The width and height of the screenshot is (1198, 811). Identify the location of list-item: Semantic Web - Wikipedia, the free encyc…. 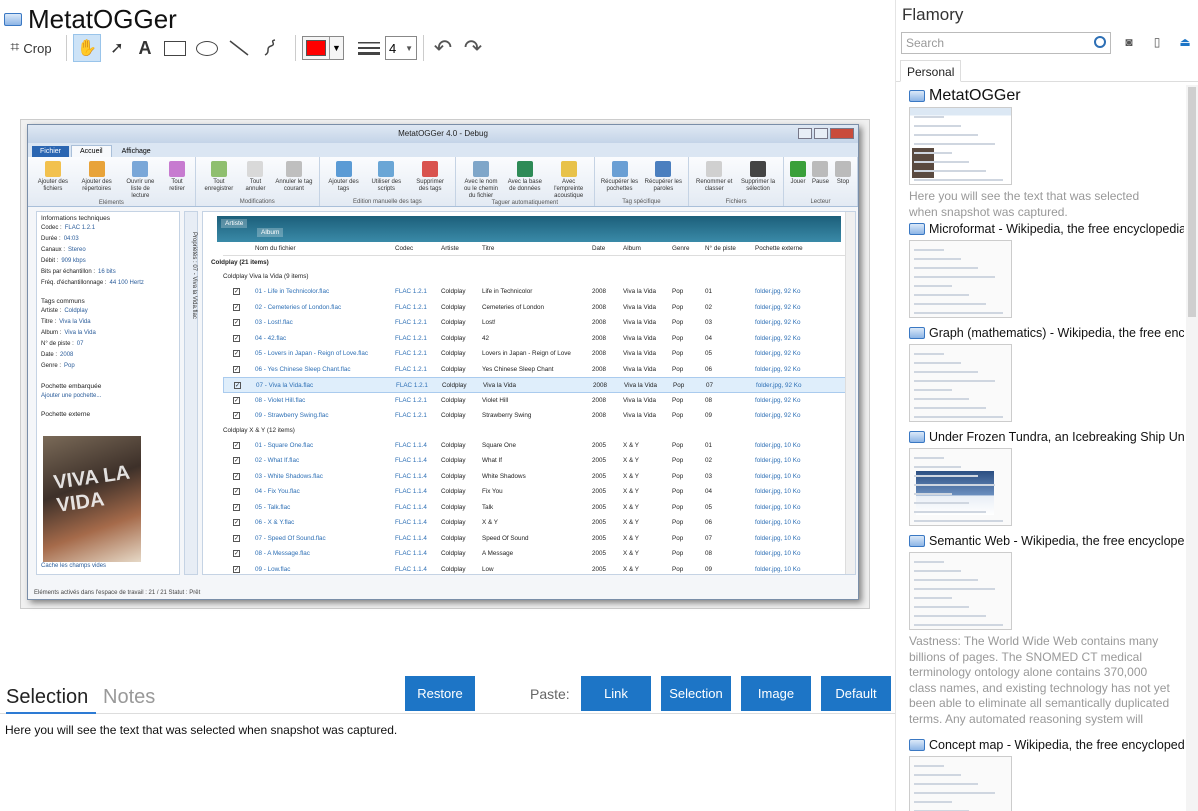
(1046, 630).